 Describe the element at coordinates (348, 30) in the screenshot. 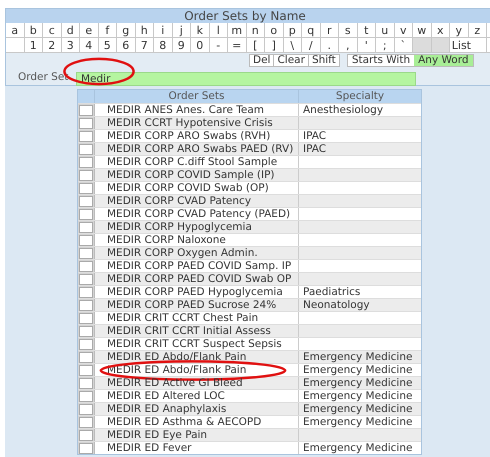

I see `letter-key: s` at that location.